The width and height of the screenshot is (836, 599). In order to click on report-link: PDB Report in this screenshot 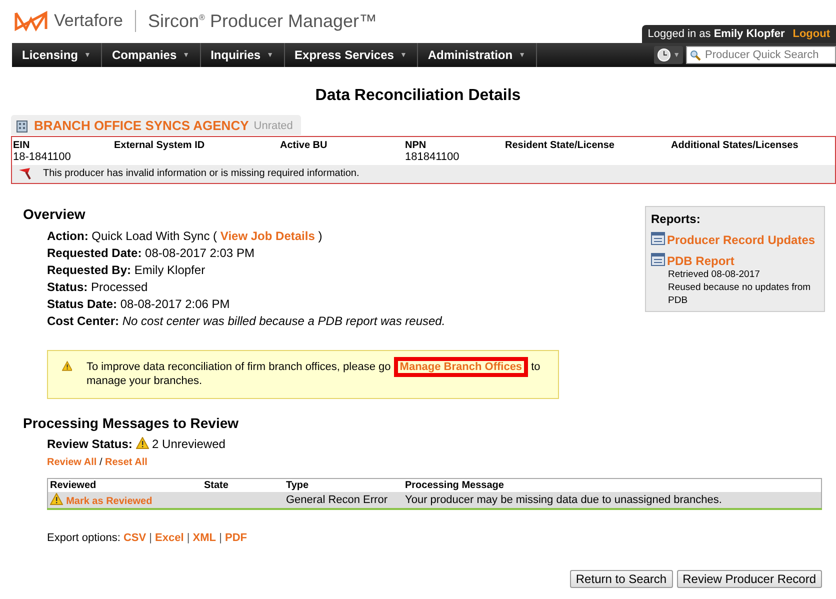, I will do `click(700, 261)`.